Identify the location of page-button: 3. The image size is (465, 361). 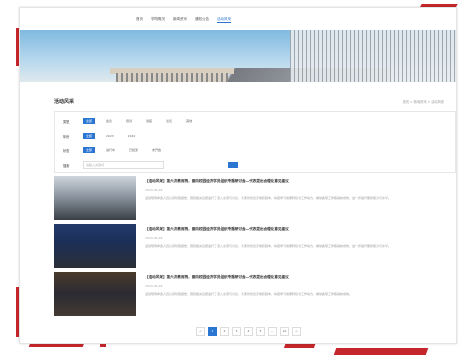
(236, 331).